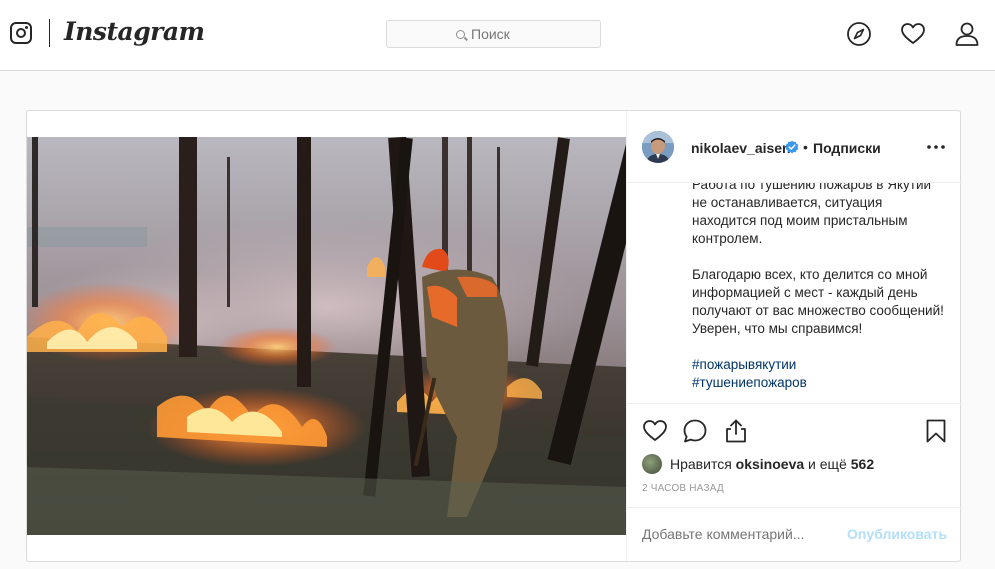  Describe the element at coordinates (21, 33) in the screenshot. I see `instagram-glyph-icon` at that location.